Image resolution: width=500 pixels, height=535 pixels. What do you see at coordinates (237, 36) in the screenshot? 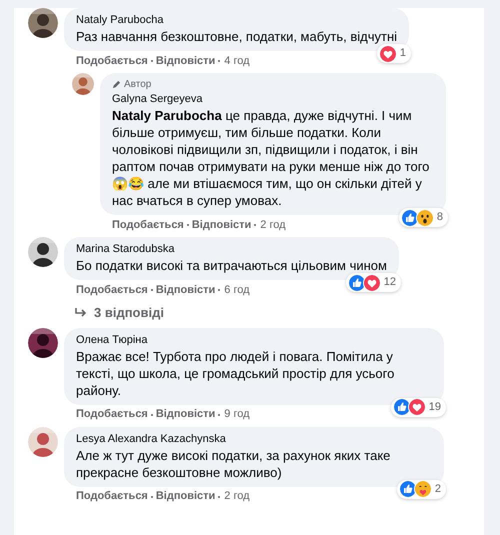
I see `comment-text: Раз навчання безкоштовне, податки, мабуть, відчутні` at bounding box center [237, 36].